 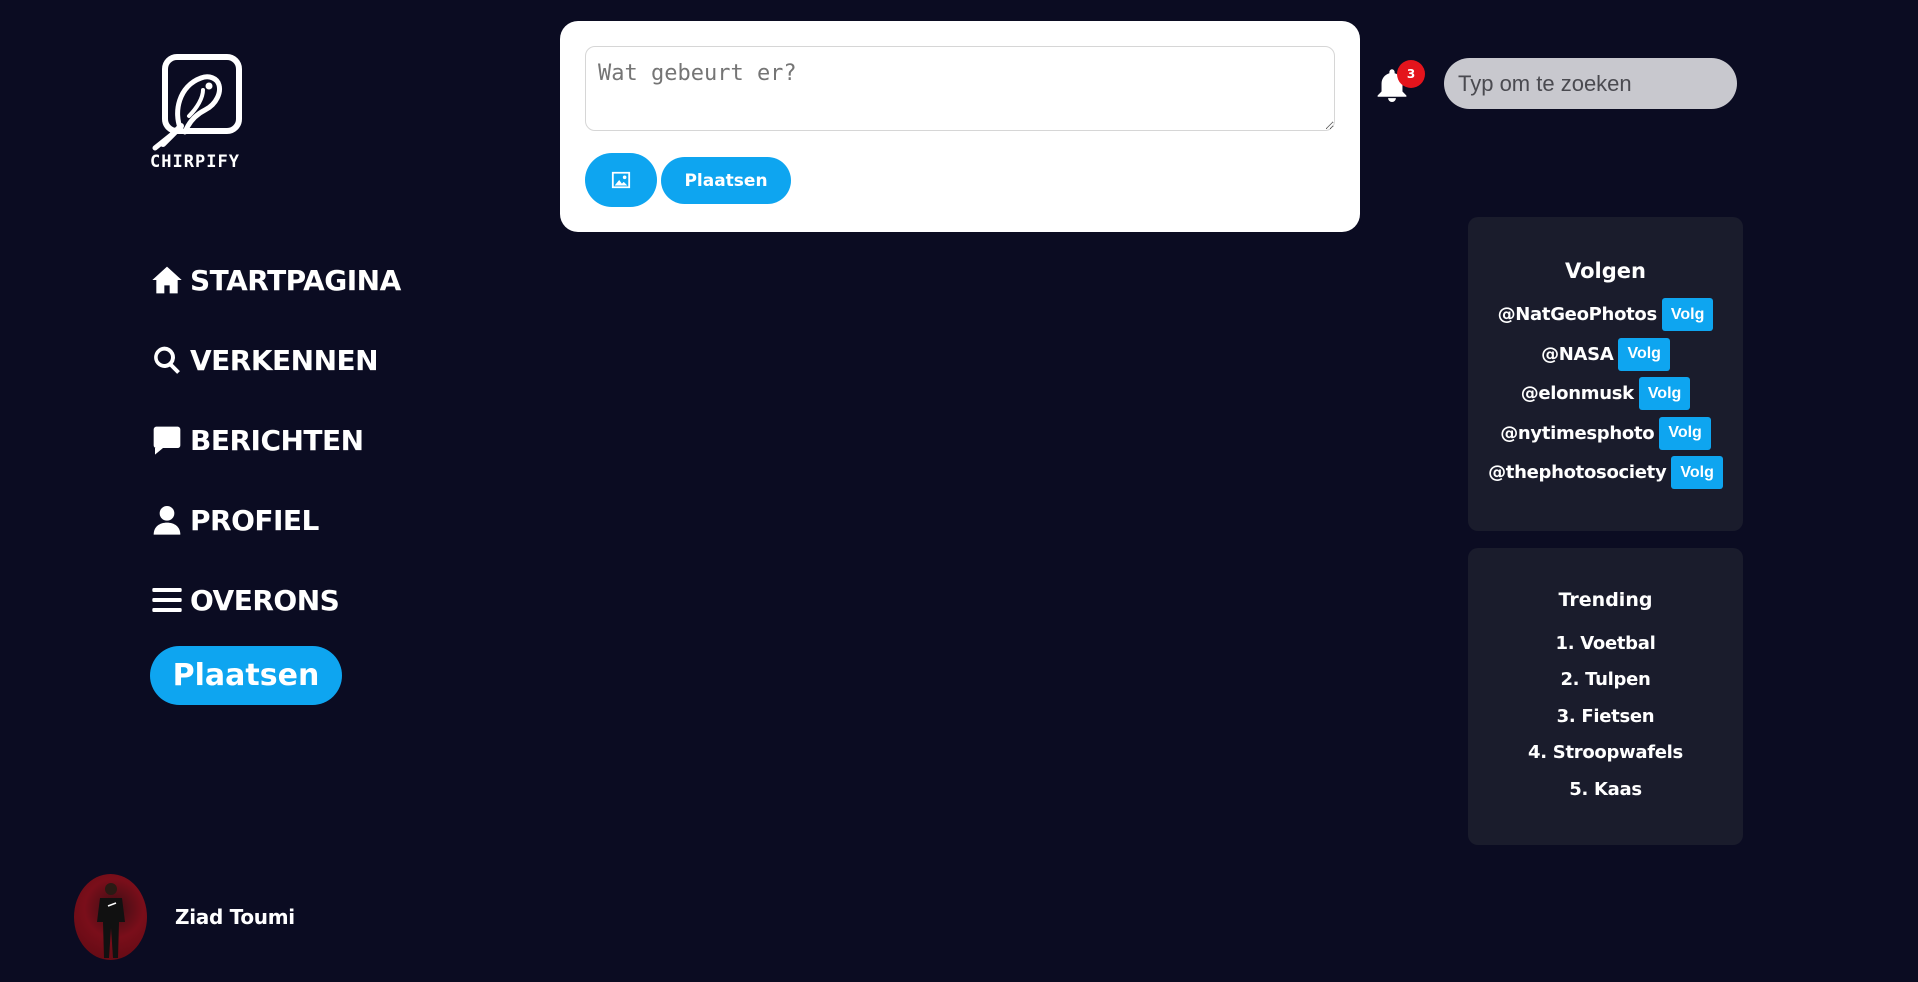 What do you see at coordinates (1577, 472) in the screenshot?
I see `account-handle: @thephotosociety` at bounding box center [1577, 472].